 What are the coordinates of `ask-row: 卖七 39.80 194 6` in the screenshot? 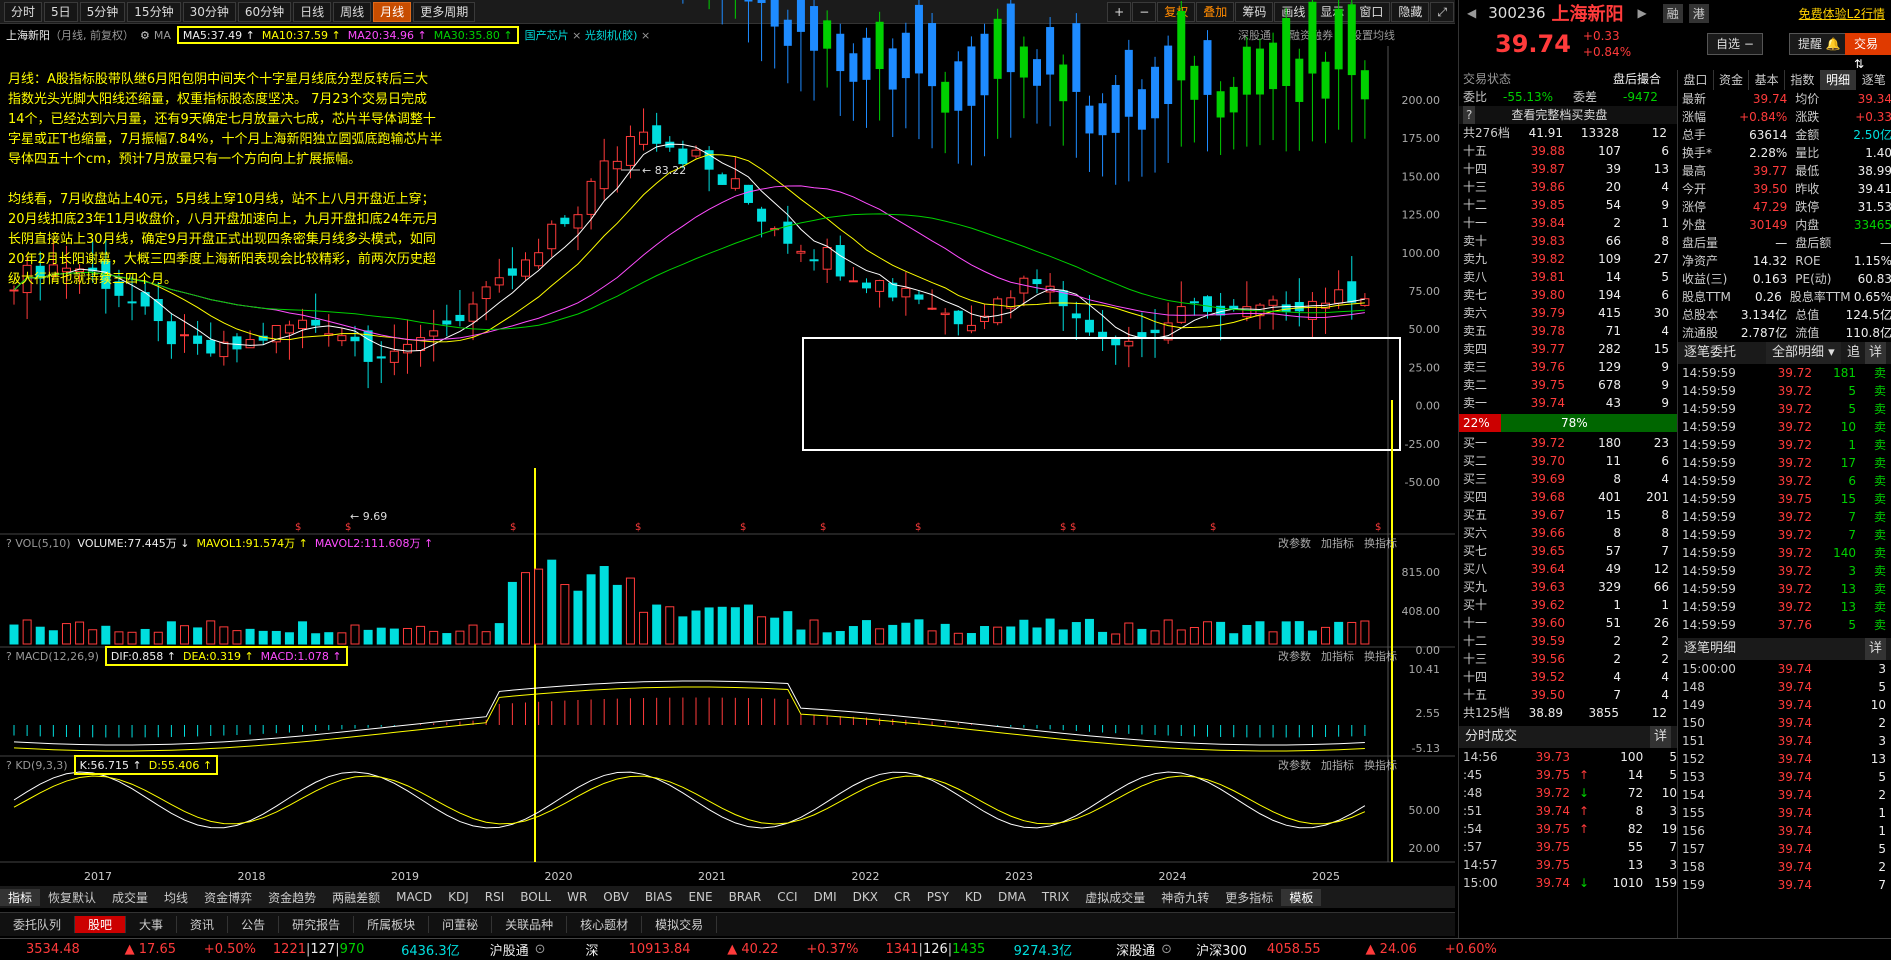 It's located at (1568, 295).